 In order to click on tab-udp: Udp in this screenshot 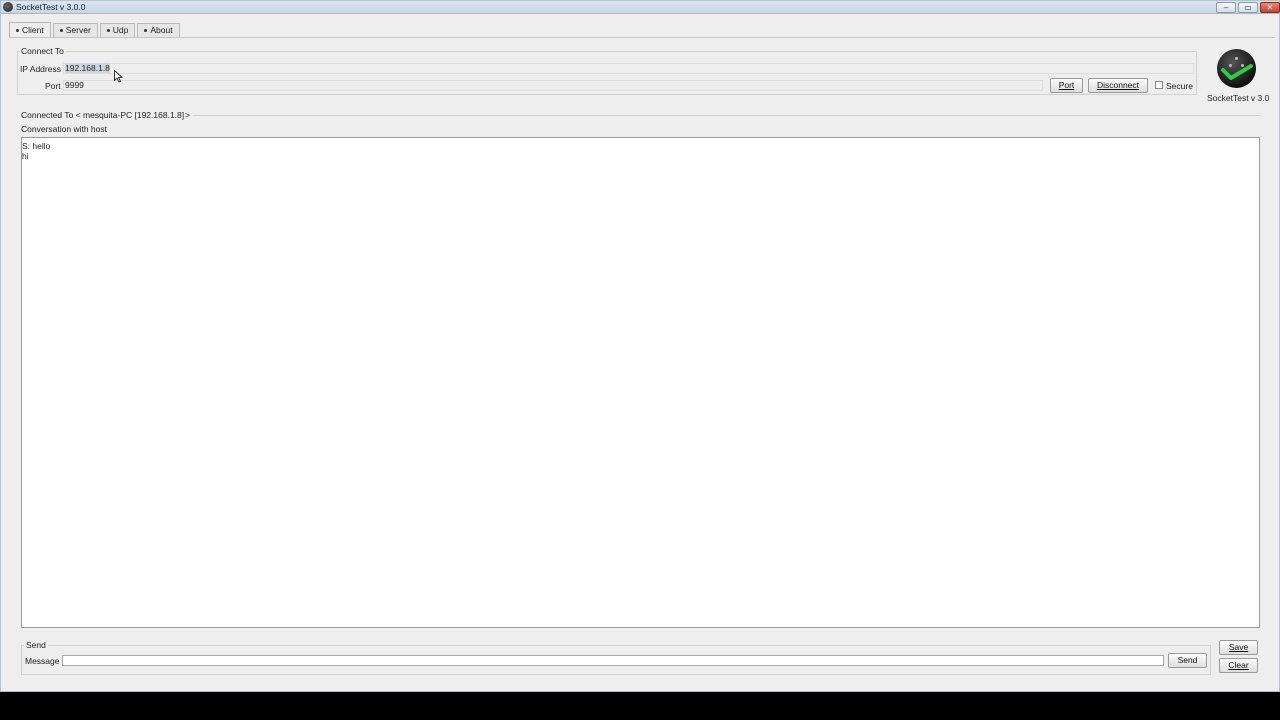, I will do `click(117, 30)`.